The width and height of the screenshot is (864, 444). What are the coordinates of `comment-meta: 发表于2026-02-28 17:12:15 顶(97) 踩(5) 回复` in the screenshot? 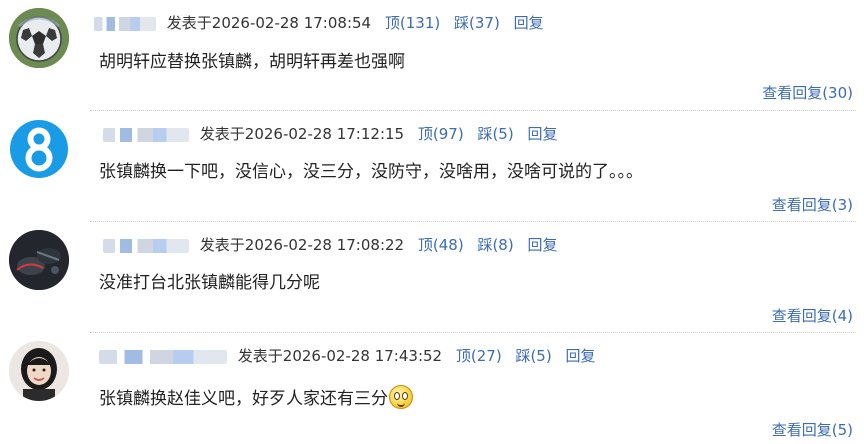 It's located at (330, 134).